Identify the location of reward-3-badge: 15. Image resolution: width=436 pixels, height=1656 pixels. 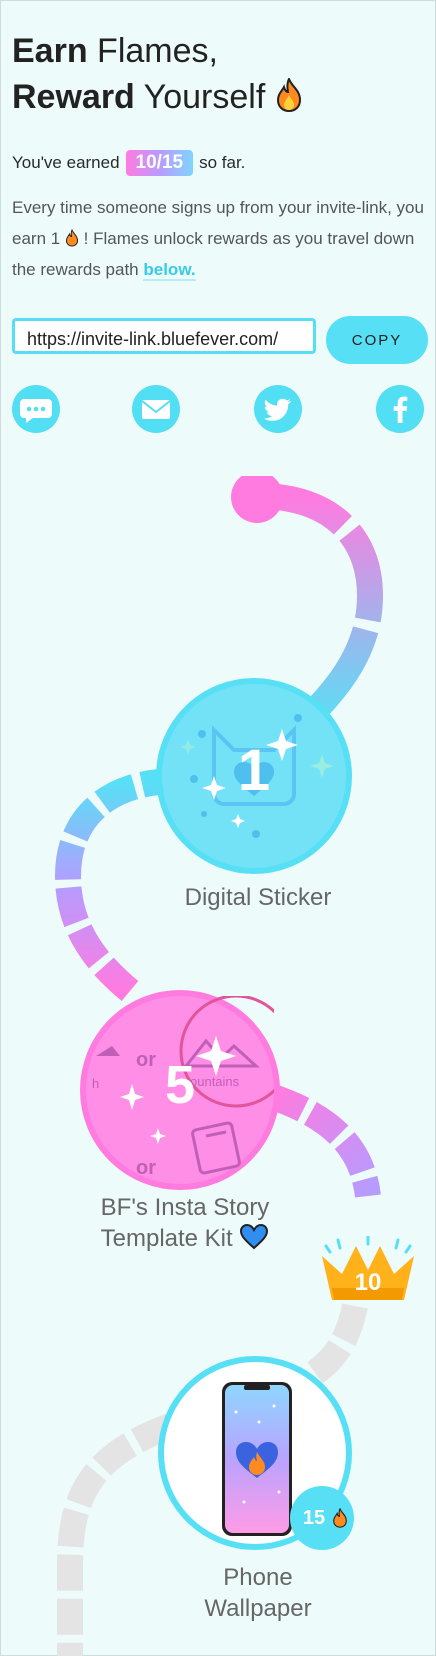
(322, 1518).